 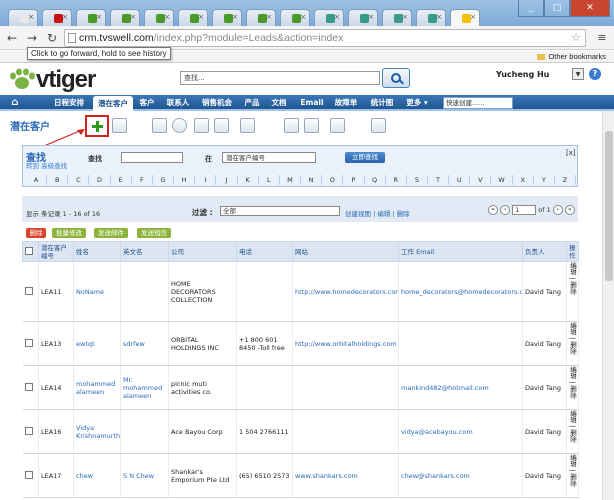 I want to click on other-bookmarks: Other bookmarks, so click(x=571, y=57).